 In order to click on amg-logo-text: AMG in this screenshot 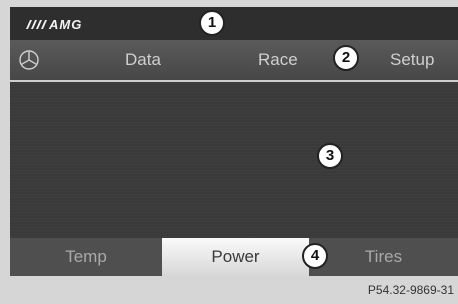, I will do `click(65, 24)`.